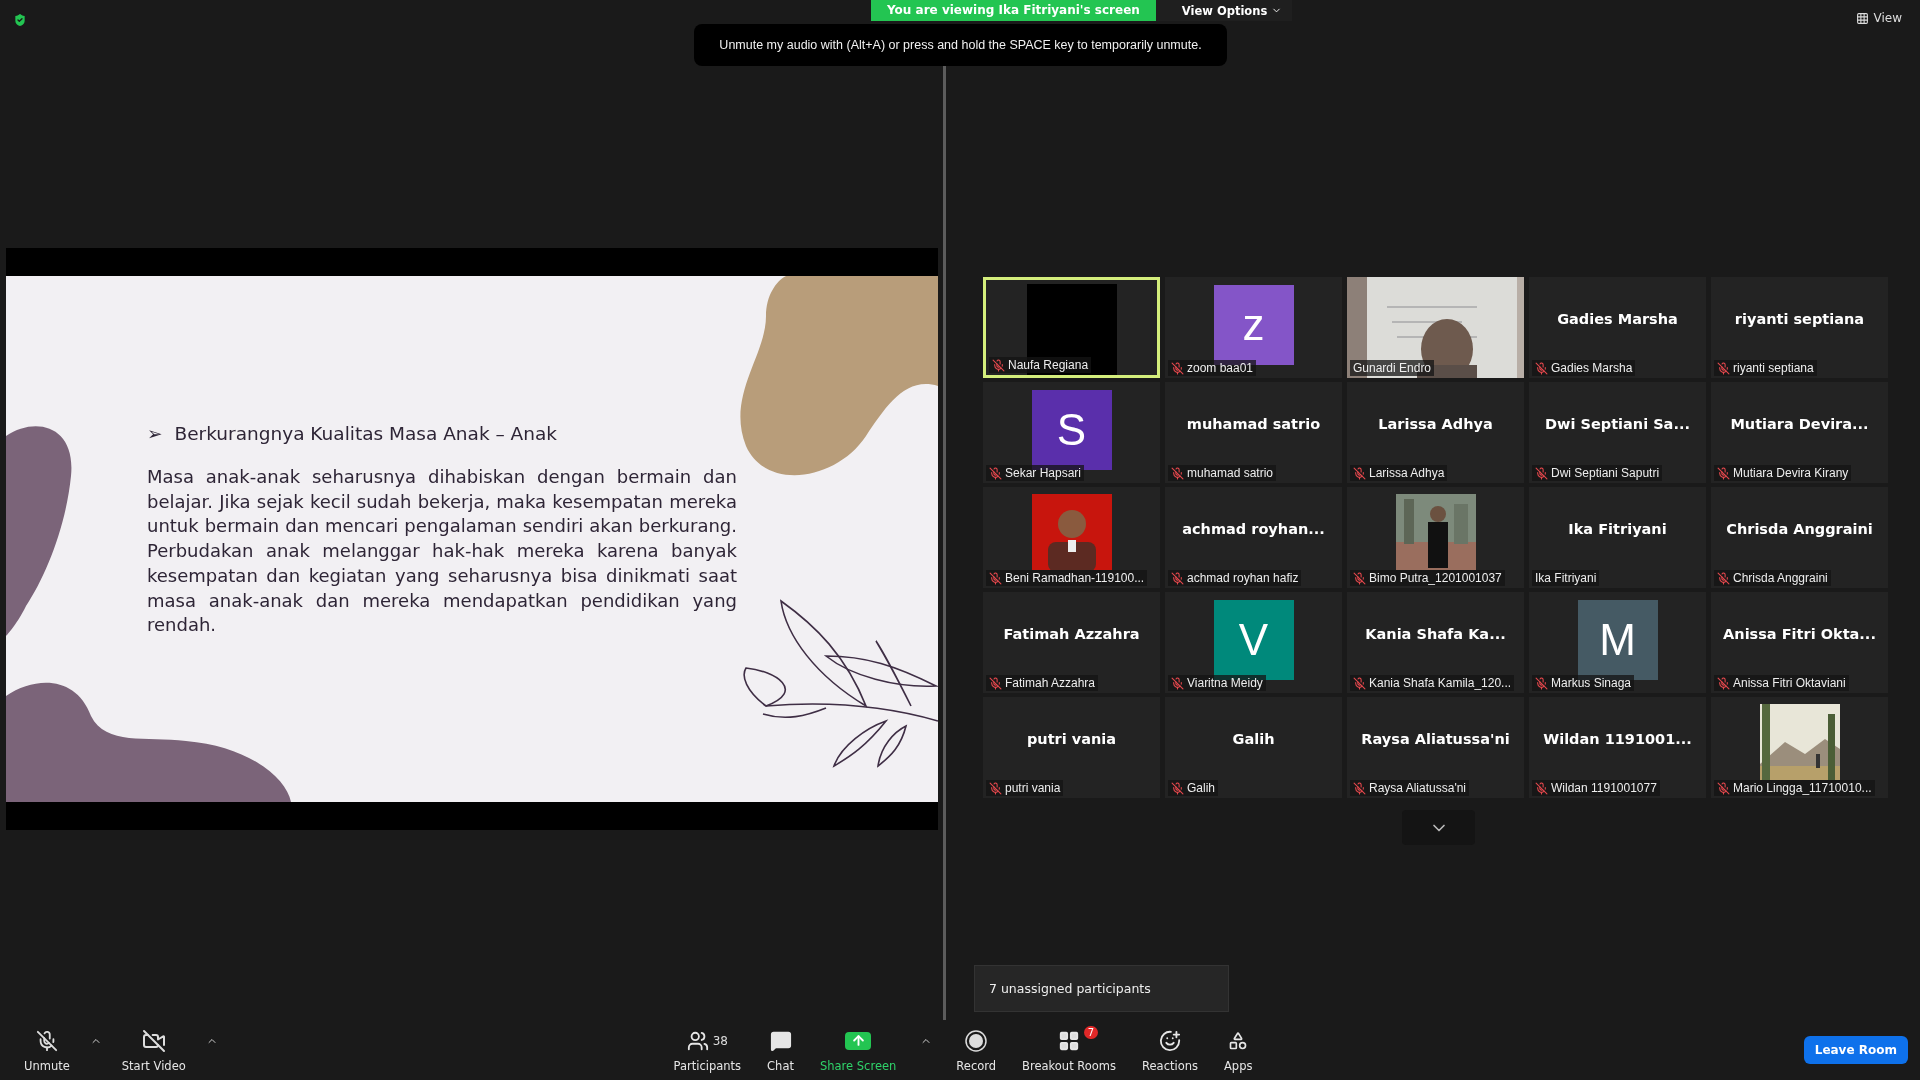  What do you see at coordinates (720, 1040) in the screenshot?
I see `participant-count: 38` at bounding box center [720, 1040].